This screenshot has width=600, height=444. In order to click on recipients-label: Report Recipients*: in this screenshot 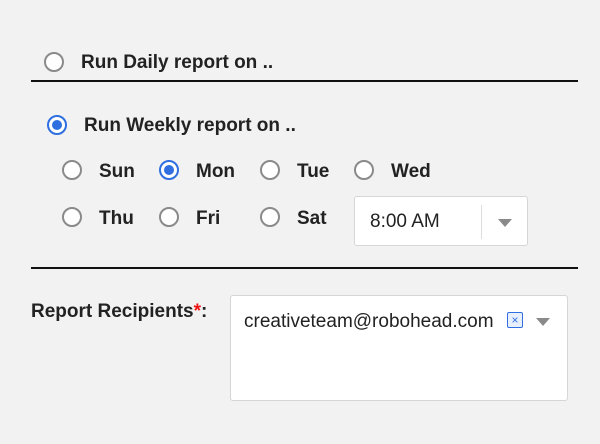, I will do `click(119, 312)`.